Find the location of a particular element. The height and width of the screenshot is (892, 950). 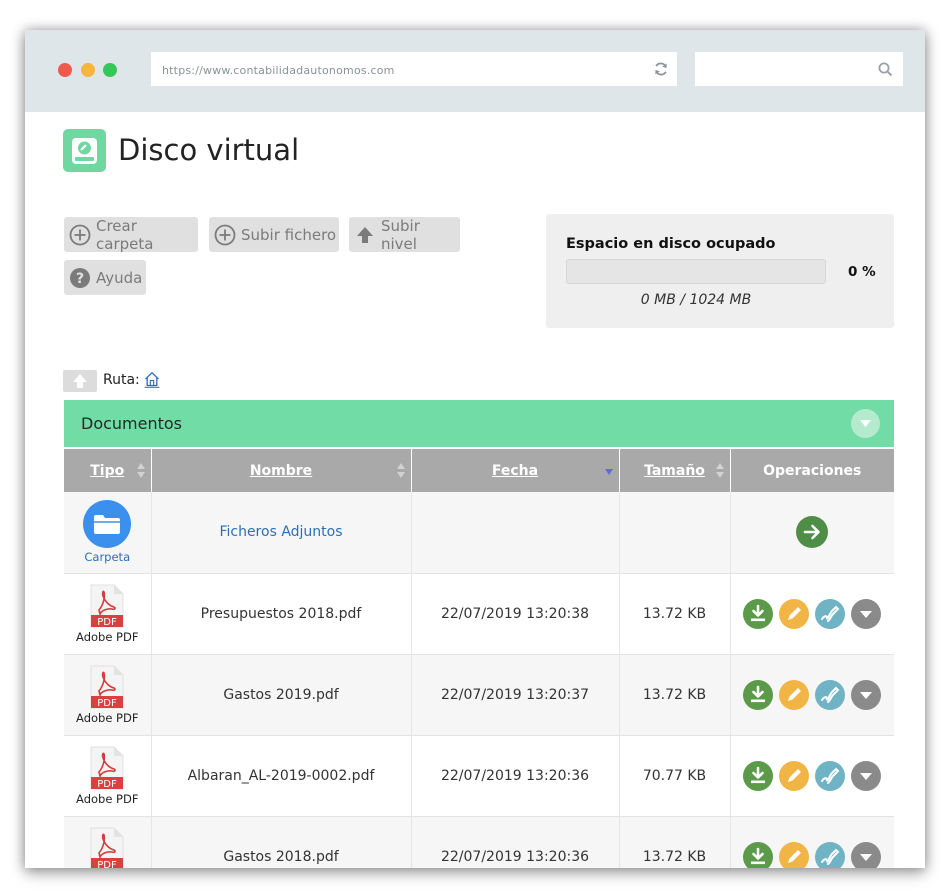

disk-usage-amount: 0 MB / 1024 MB is located at coordinates (696, 300).